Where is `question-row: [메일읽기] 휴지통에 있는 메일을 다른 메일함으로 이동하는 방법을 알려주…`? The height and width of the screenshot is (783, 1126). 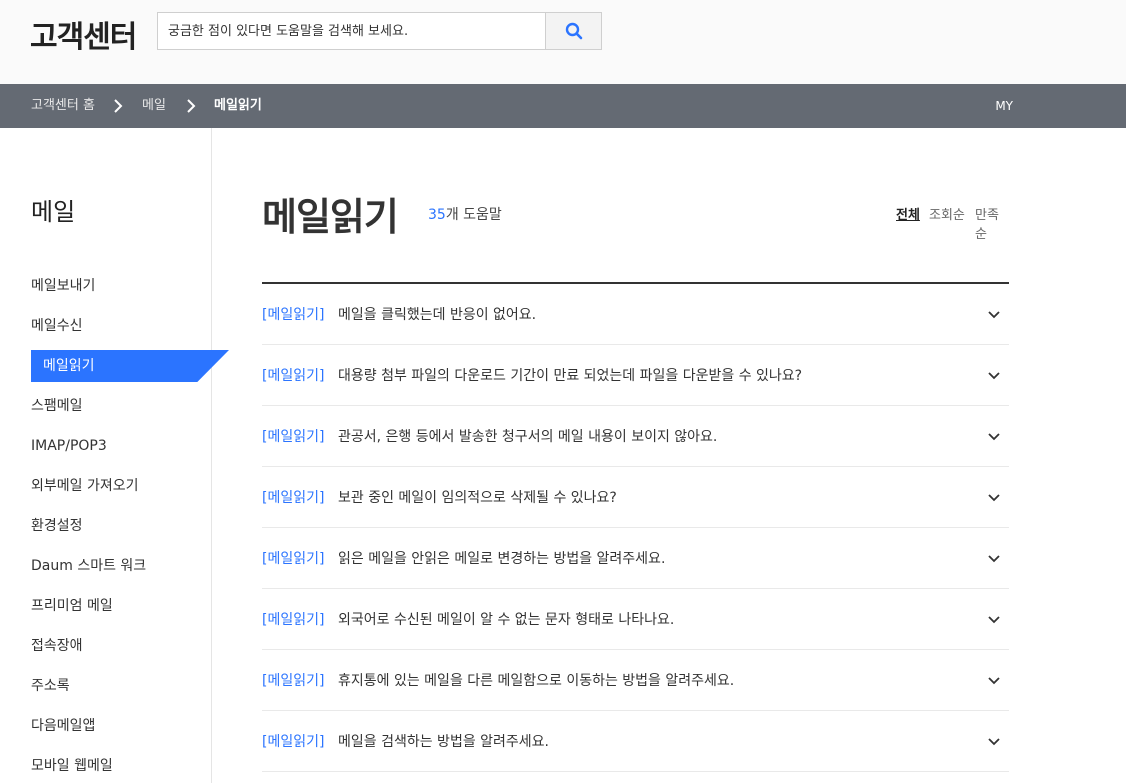
question-row: [메일읽기] 휴지통에 있는 메일을 다른 메일함으로 이동하는 방법을 알려주… is located at coordinates (635, 680).